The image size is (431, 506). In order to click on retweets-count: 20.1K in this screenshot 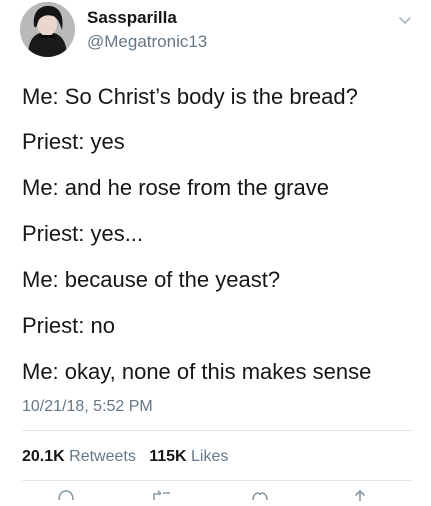, I will do `click(43, 456)`.